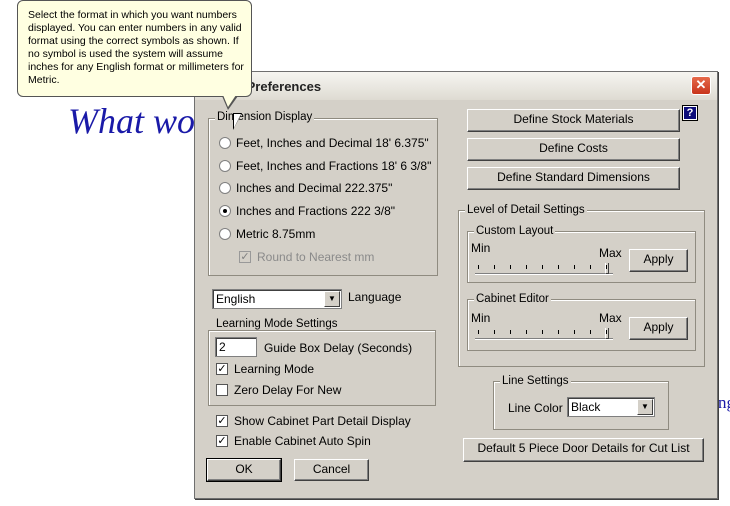 The height and width of the screenshot is (506, 730). What do you see at coordinates (244, 470) in the screenshot?
I see `ok-button: OK` at bounding box center [244, 470].